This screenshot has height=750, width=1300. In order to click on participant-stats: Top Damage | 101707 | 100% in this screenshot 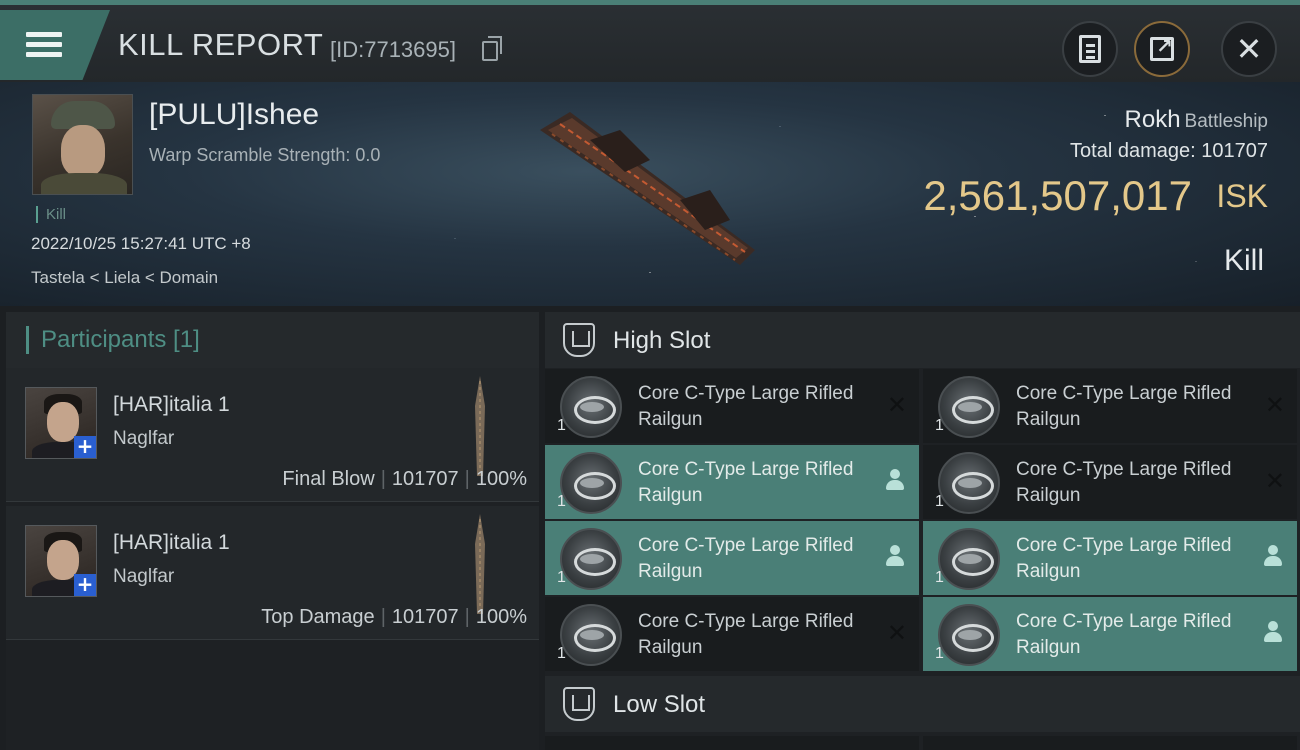, I will do `click(394, 617)`.